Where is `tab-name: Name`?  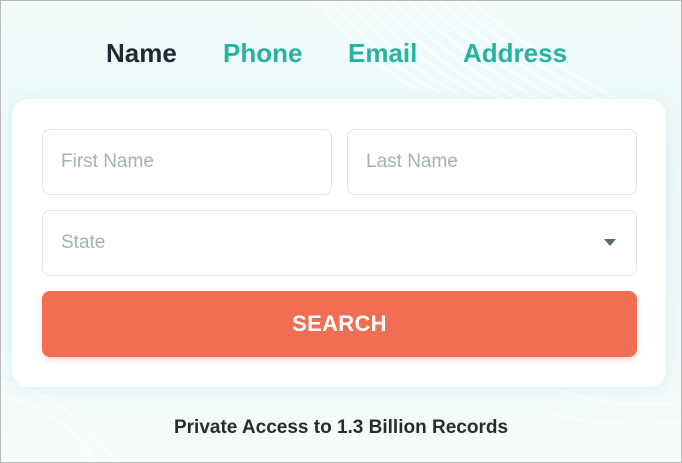
tab-name: Name is located at coordinates (141, 53).